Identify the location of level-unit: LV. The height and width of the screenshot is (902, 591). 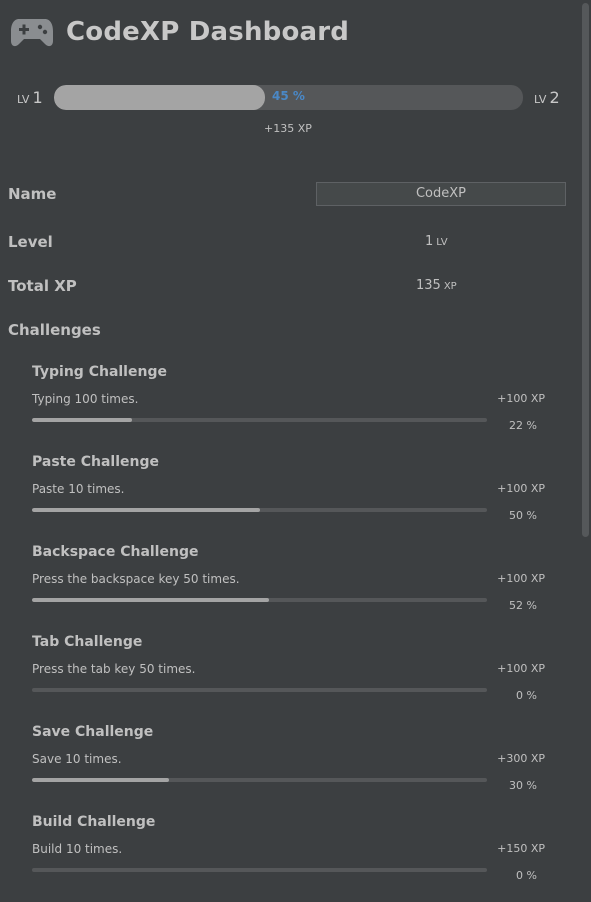
(442, 242).